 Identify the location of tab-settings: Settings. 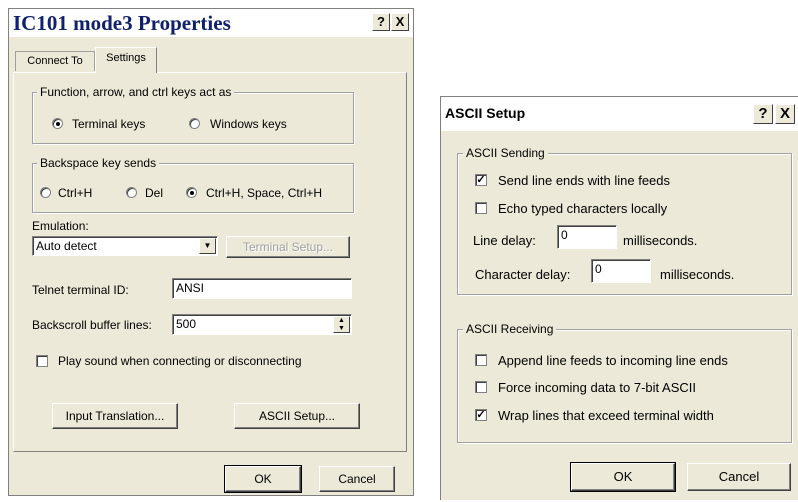
(126, 60).